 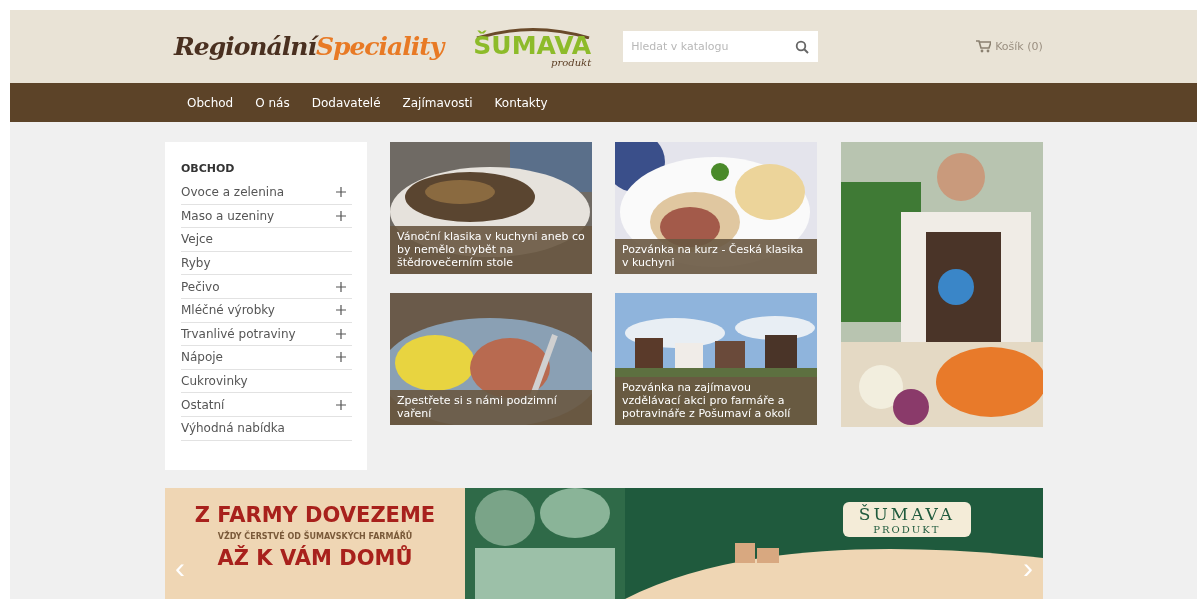 What do you see at coordinates (315, 536) in the screenshot?
I see `banner-subline: VŽDY ČERSTVÉ OD ŠUMAVSKÝCH FARMÁŘŮ` at bounding box center [315, 536].